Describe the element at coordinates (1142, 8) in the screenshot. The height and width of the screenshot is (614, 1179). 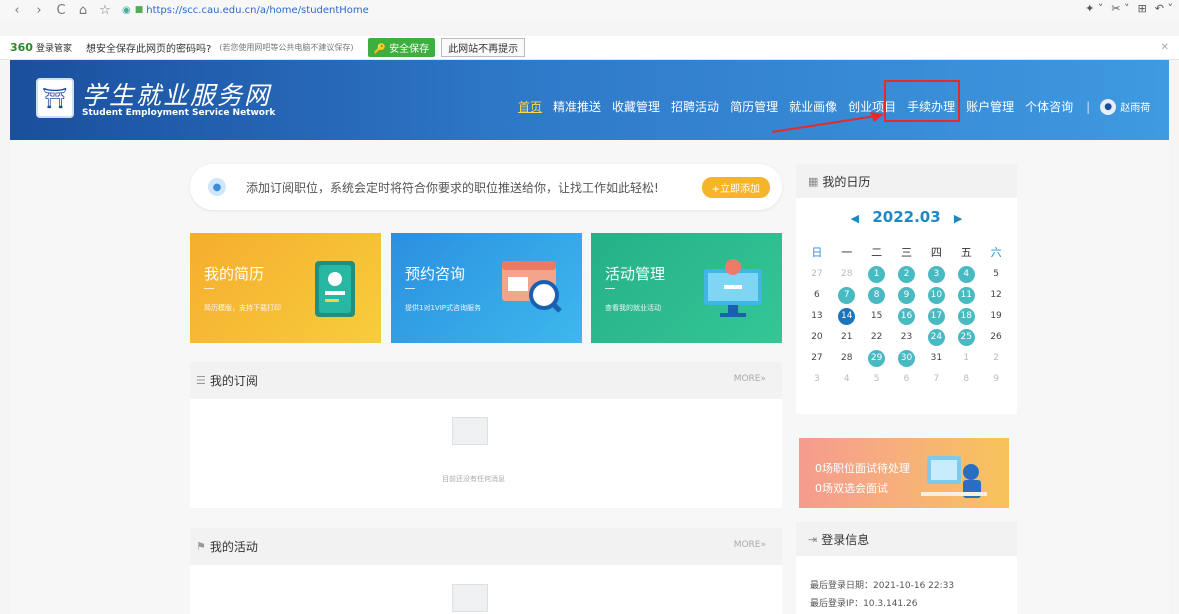
I see `grid-icon: ⊞` at that location.